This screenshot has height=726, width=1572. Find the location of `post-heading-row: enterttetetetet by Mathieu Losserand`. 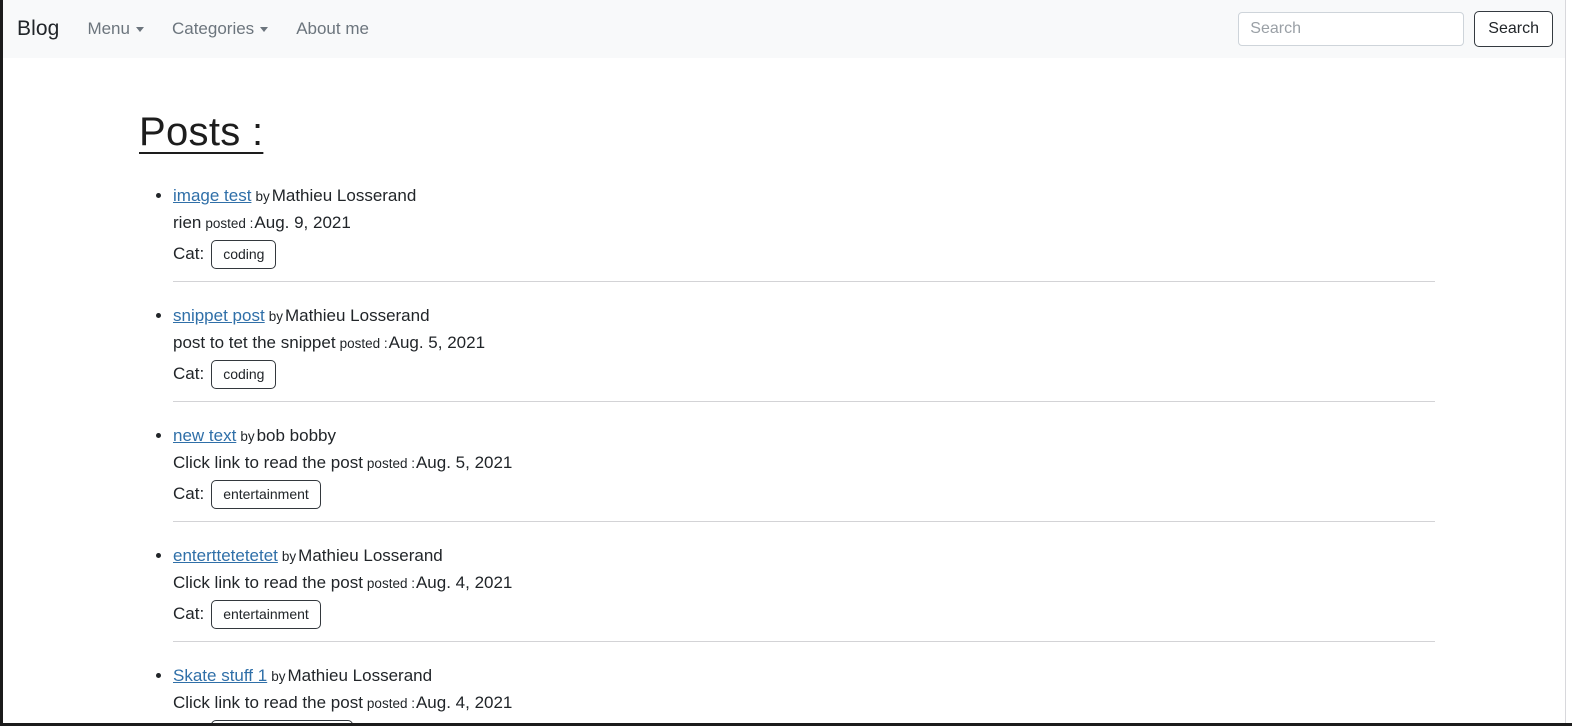

post-heading-row: enterttetetetet by Mathieu Losserand is located at coordinates (869, 556).